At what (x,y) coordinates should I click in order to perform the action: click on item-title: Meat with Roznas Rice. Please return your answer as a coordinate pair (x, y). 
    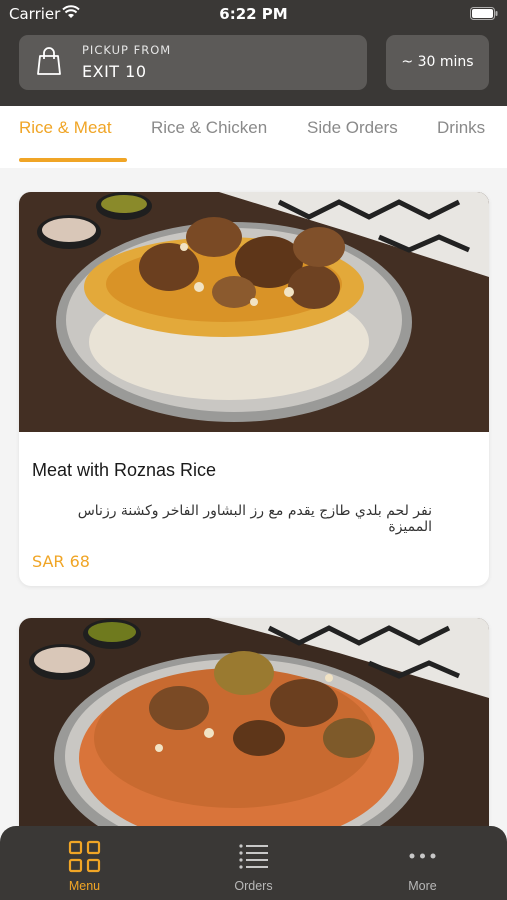
    Looking at the image, I should click on (124, 470).